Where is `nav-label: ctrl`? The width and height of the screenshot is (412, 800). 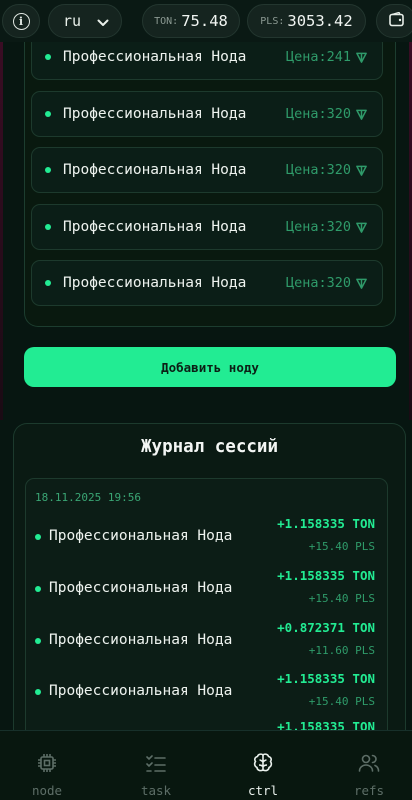 nav-label: ctrl is located at coordinates (263, 790).